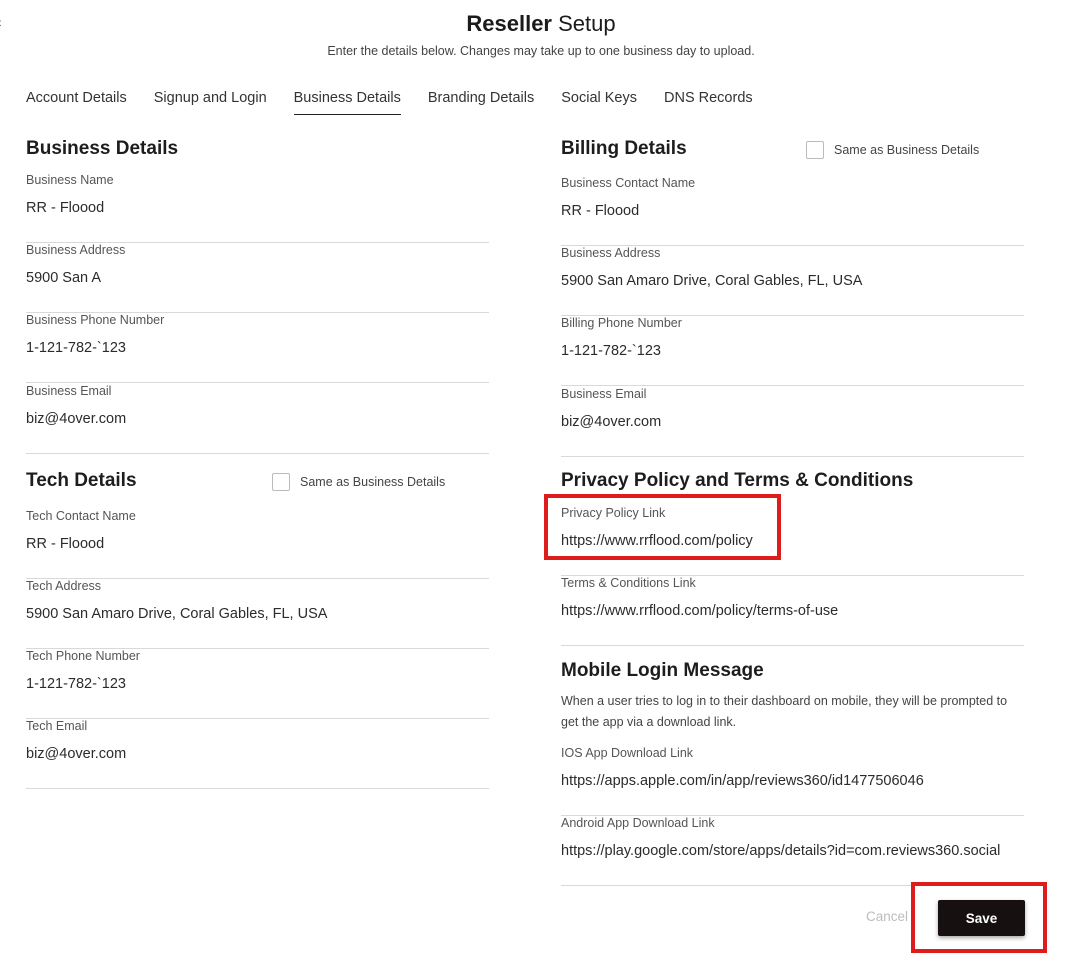  What do you see at coordinates (621, 323) in the screenshot?
I see `field-label: Billing Phone Number` at bounding box center [621, 323].